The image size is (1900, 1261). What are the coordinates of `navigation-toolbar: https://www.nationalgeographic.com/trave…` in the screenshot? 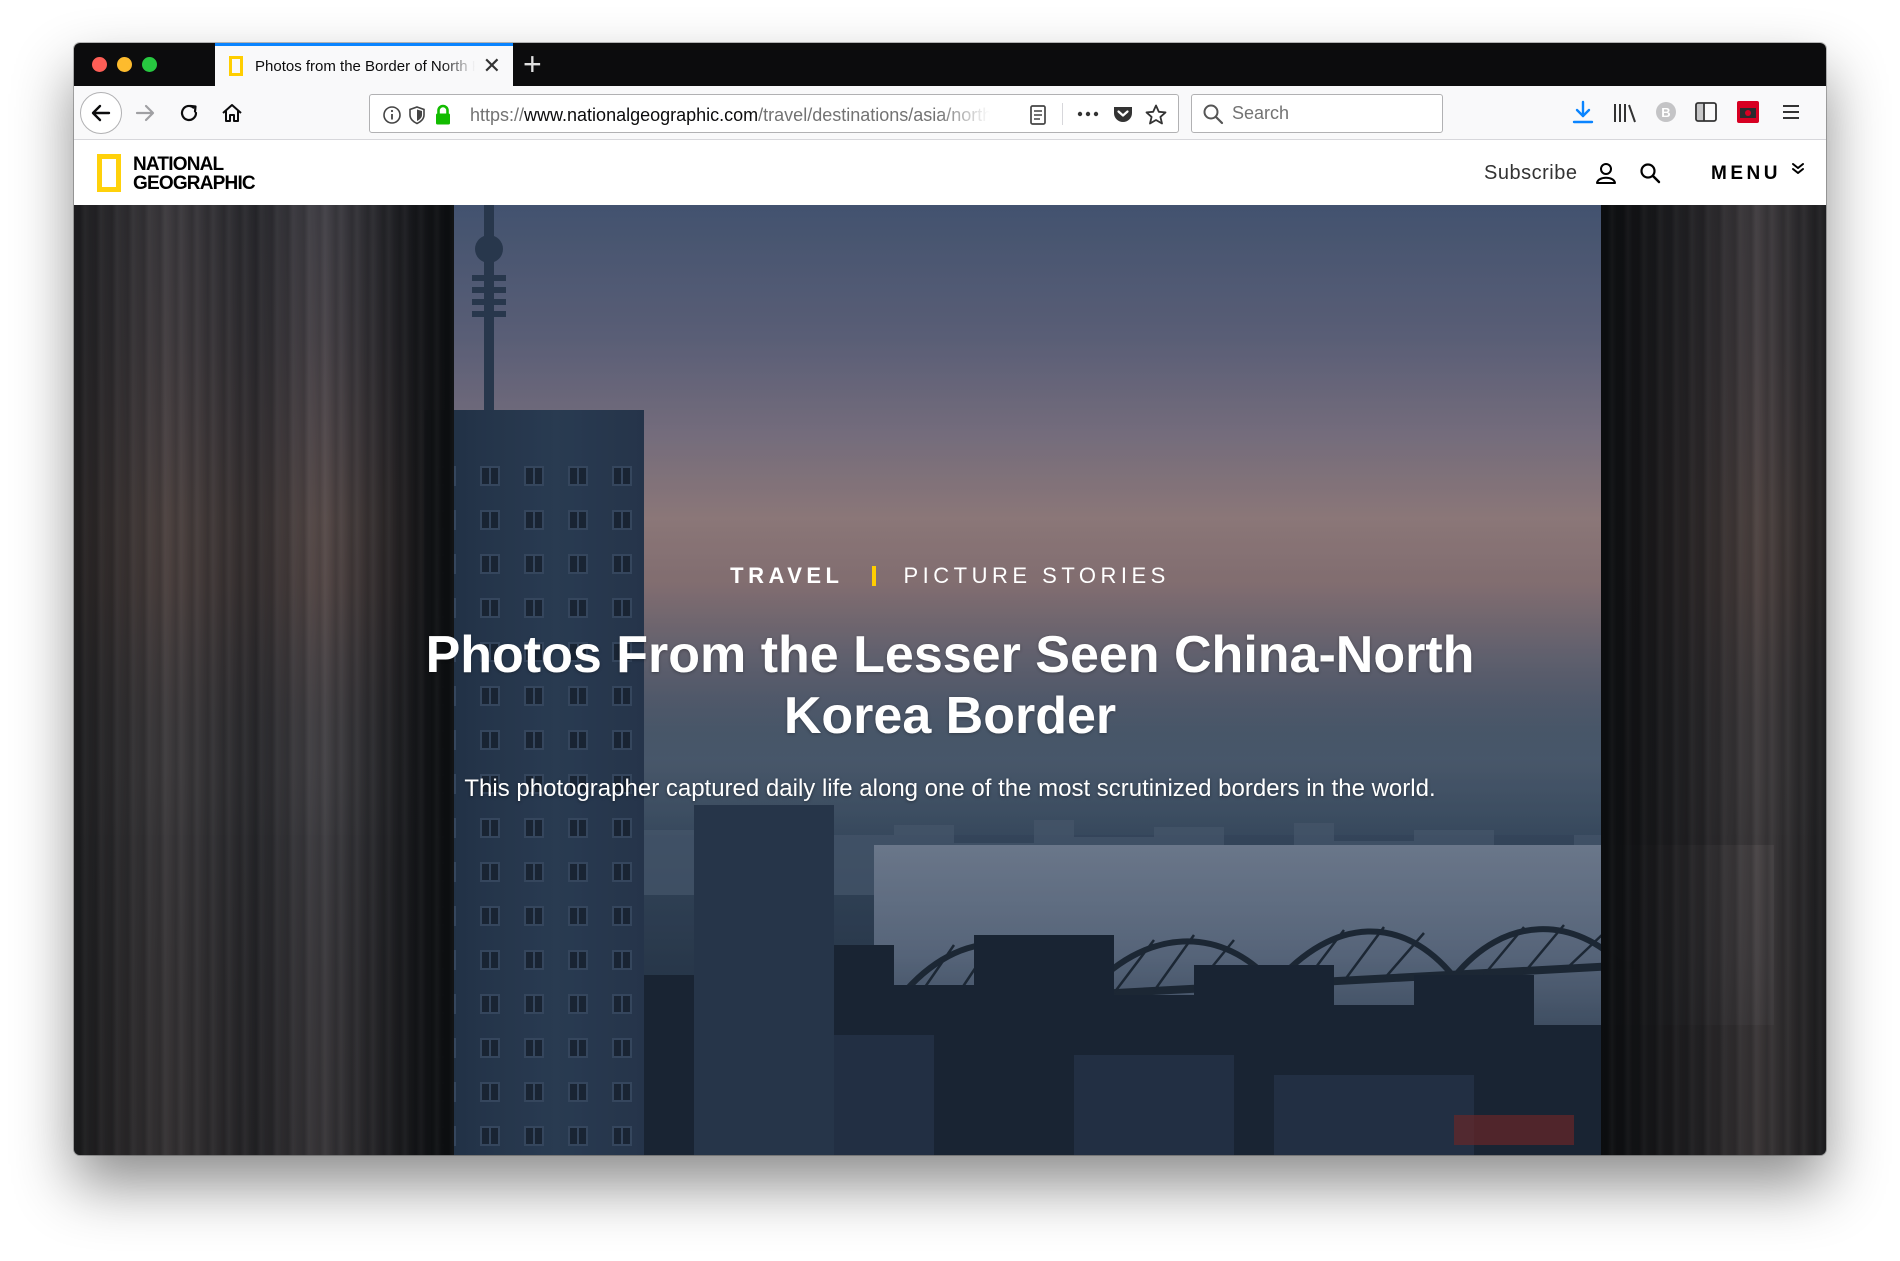 It's located at (950, 113).